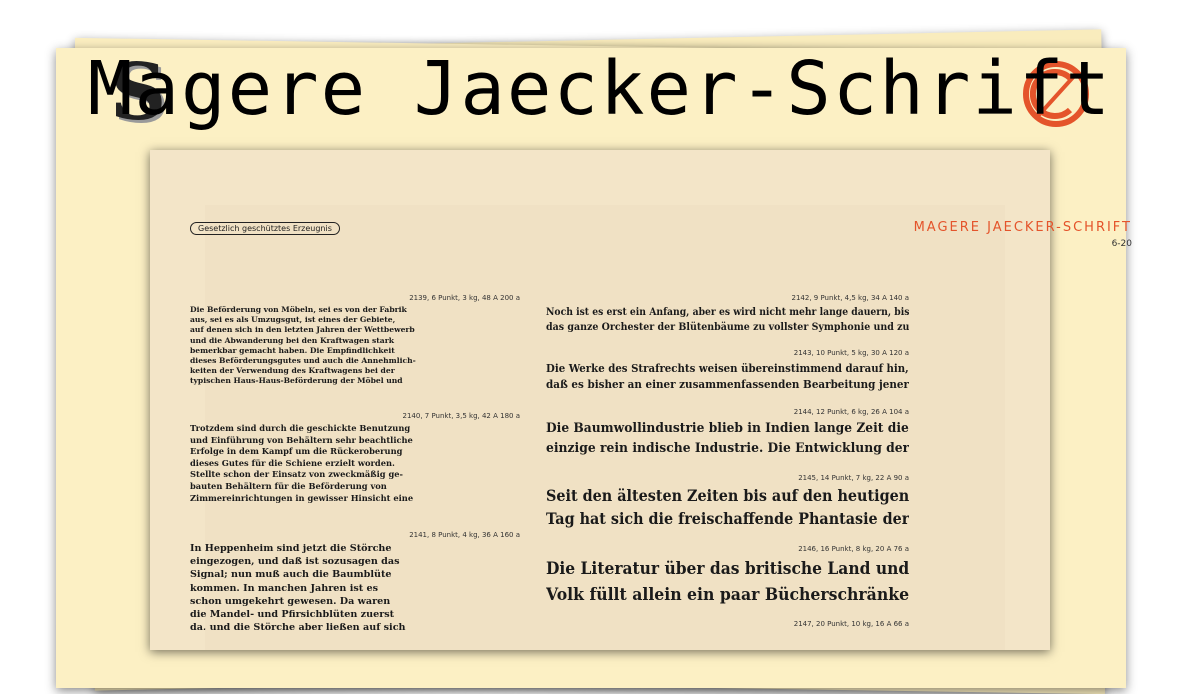 The width and height of the screenshot is (1200, 694). What do you see at coordinates (461, 416) in the screenshot?
I see `specimen-label: 2140, 7 Punkt, 3,5 kg, 42 A 180 a` at bounding box center [461, 416].